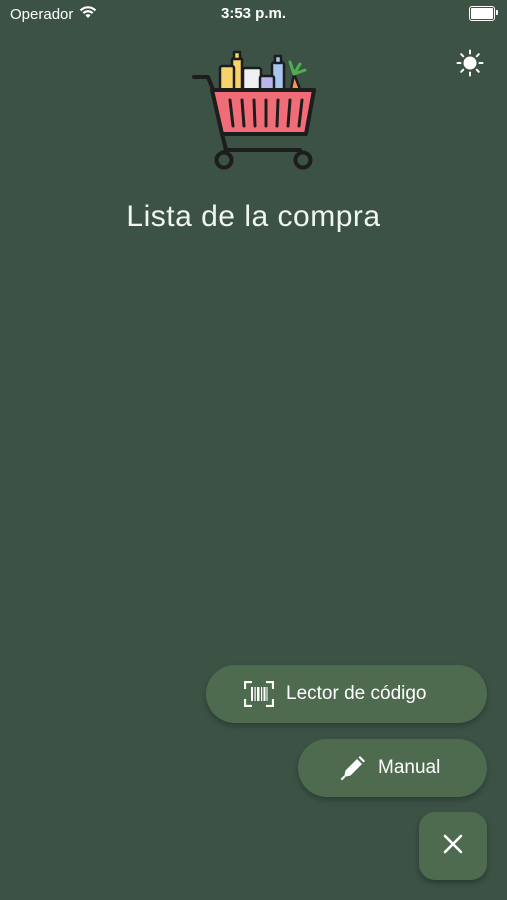  I want to click on sun-icon, so click(470, 63).